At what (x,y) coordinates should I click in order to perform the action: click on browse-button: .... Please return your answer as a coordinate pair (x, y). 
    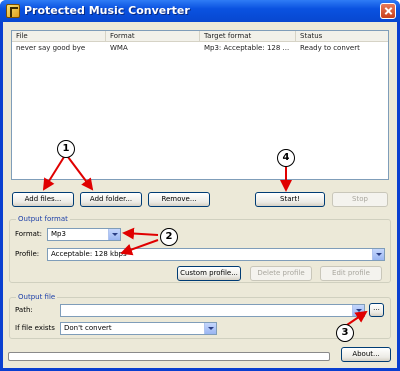
    Looking at the image, I should click on (376, 310).